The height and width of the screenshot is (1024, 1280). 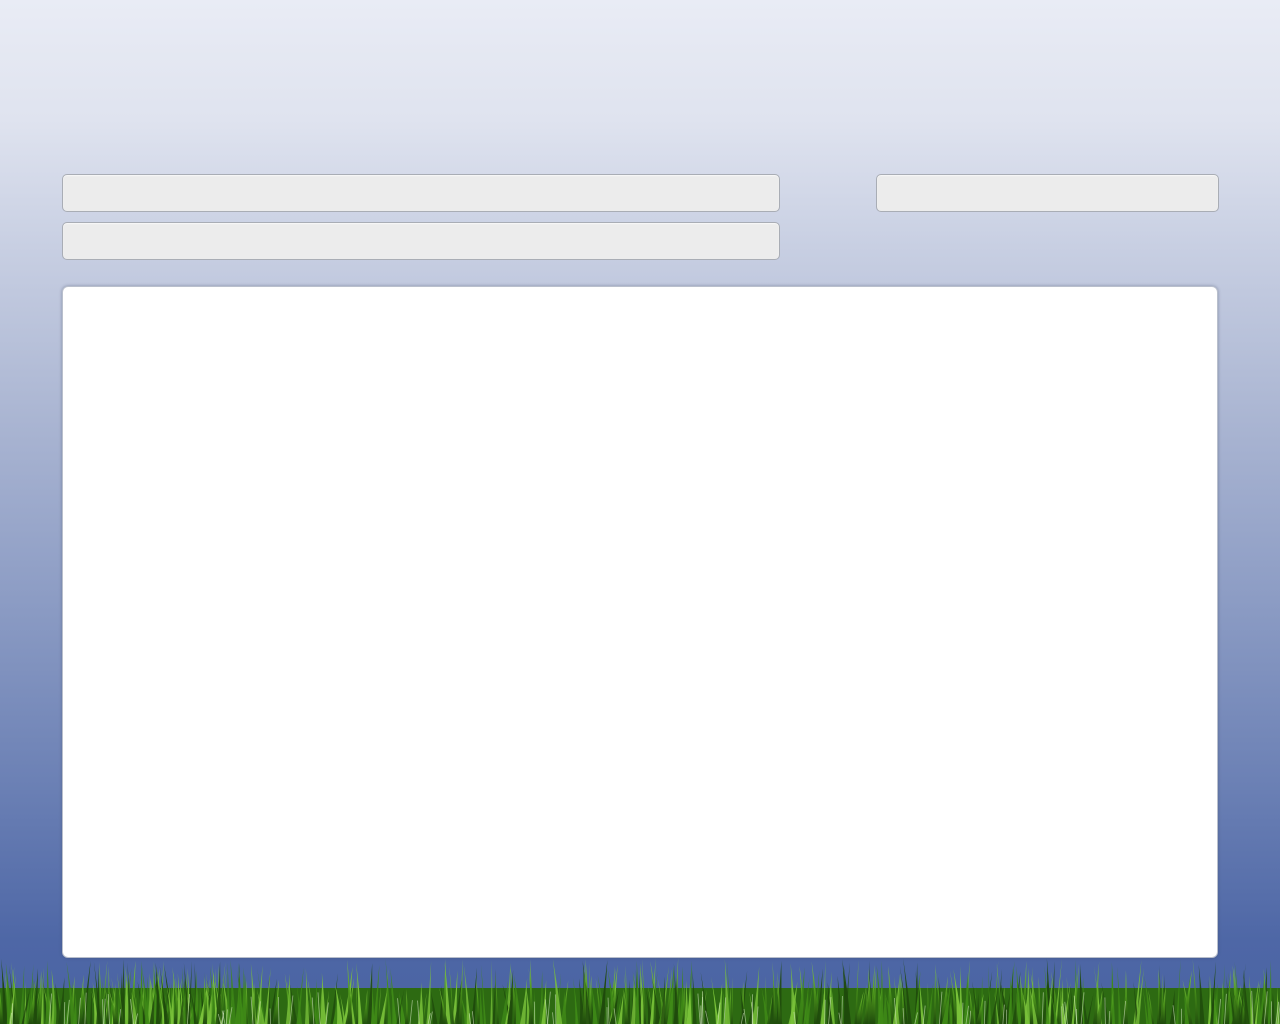 I want to click on top-right-input-field, so click(x=1047, y=193).